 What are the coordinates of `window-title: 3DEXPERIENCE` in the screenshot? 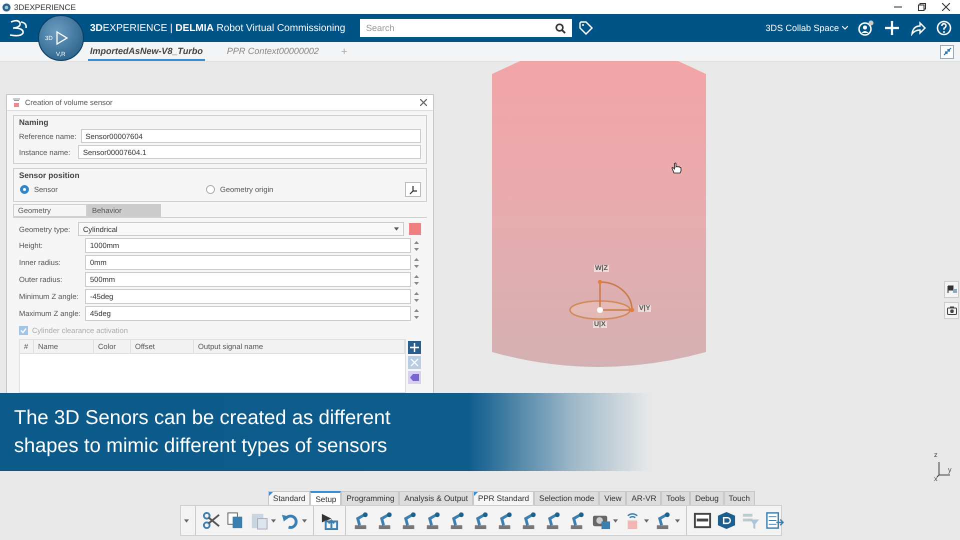 It's located at (45, 7).